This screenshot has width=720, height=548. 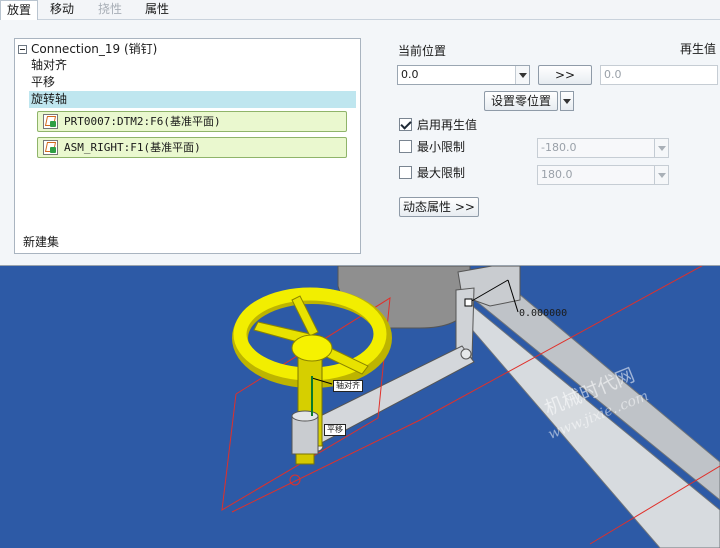 What do you see at coordinates (192, 121) in the screenshot?
I see `reference-item-1: PRT0007:DTM2:F6(基准平面)` at bounding box center [192, 121].